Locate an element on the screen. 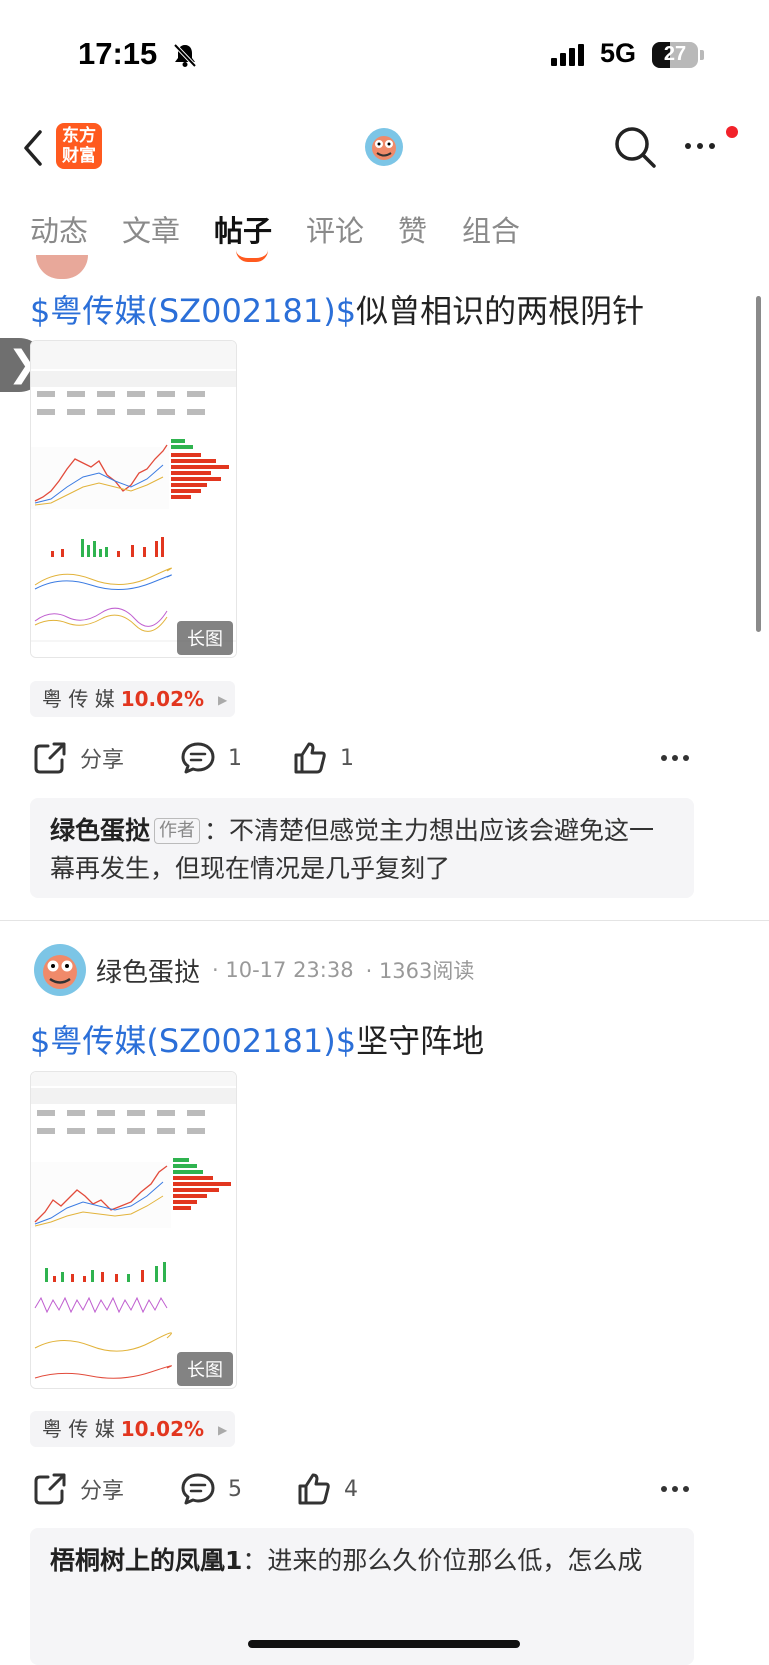 The height and width of the screenshot is (1665, 769). active-tab-indicator is located at coordinates (252, 256).